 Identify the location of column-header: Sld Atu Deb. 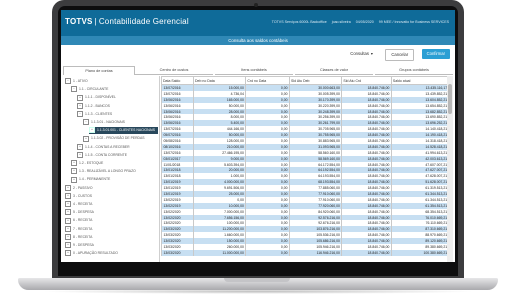
(316, 80).